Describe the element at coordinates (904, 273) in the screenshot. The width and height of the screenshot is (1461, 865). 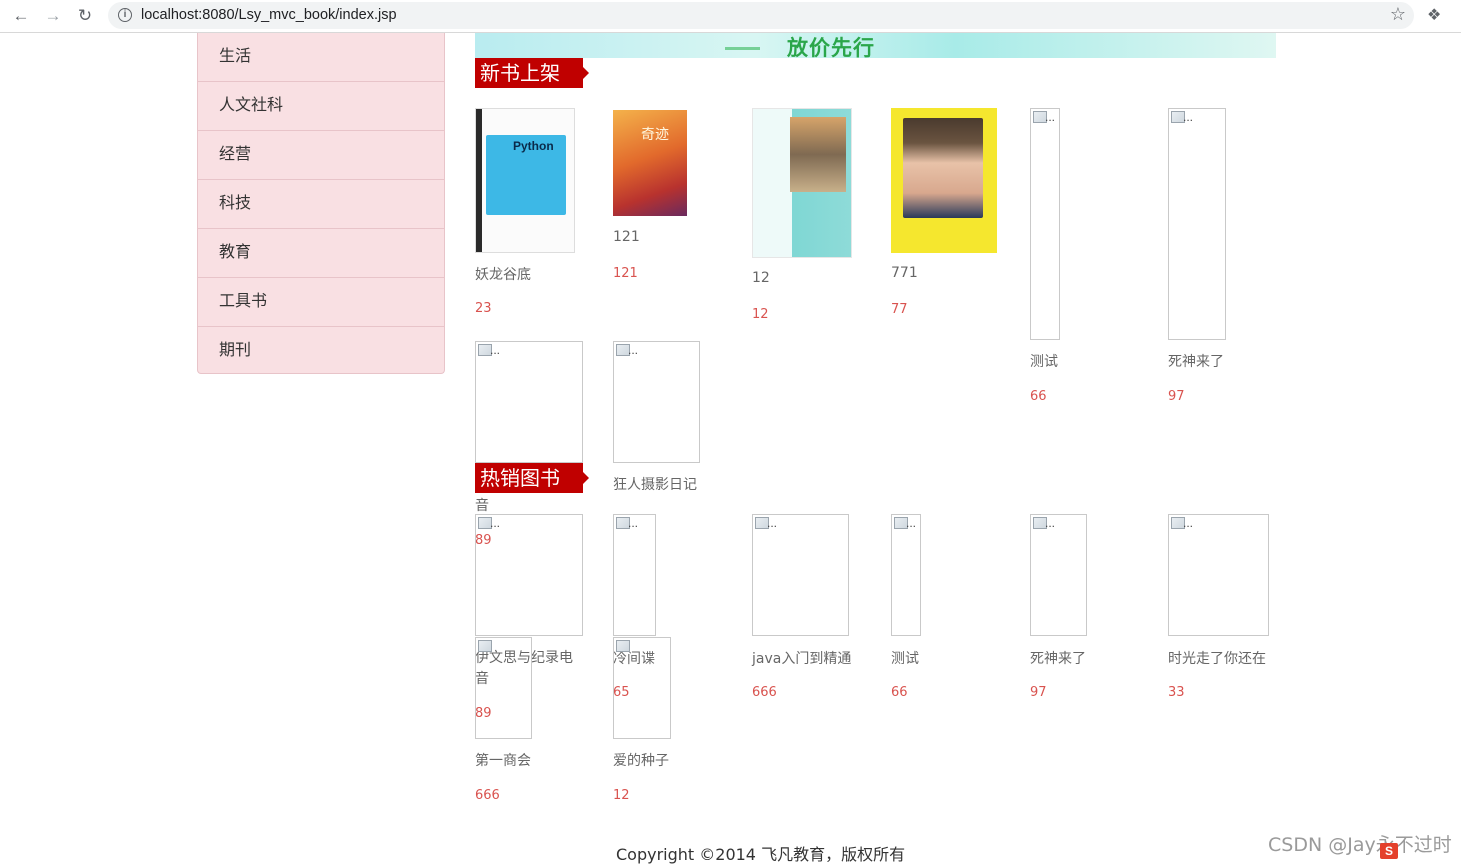
I see `book-name: 771` at that location.